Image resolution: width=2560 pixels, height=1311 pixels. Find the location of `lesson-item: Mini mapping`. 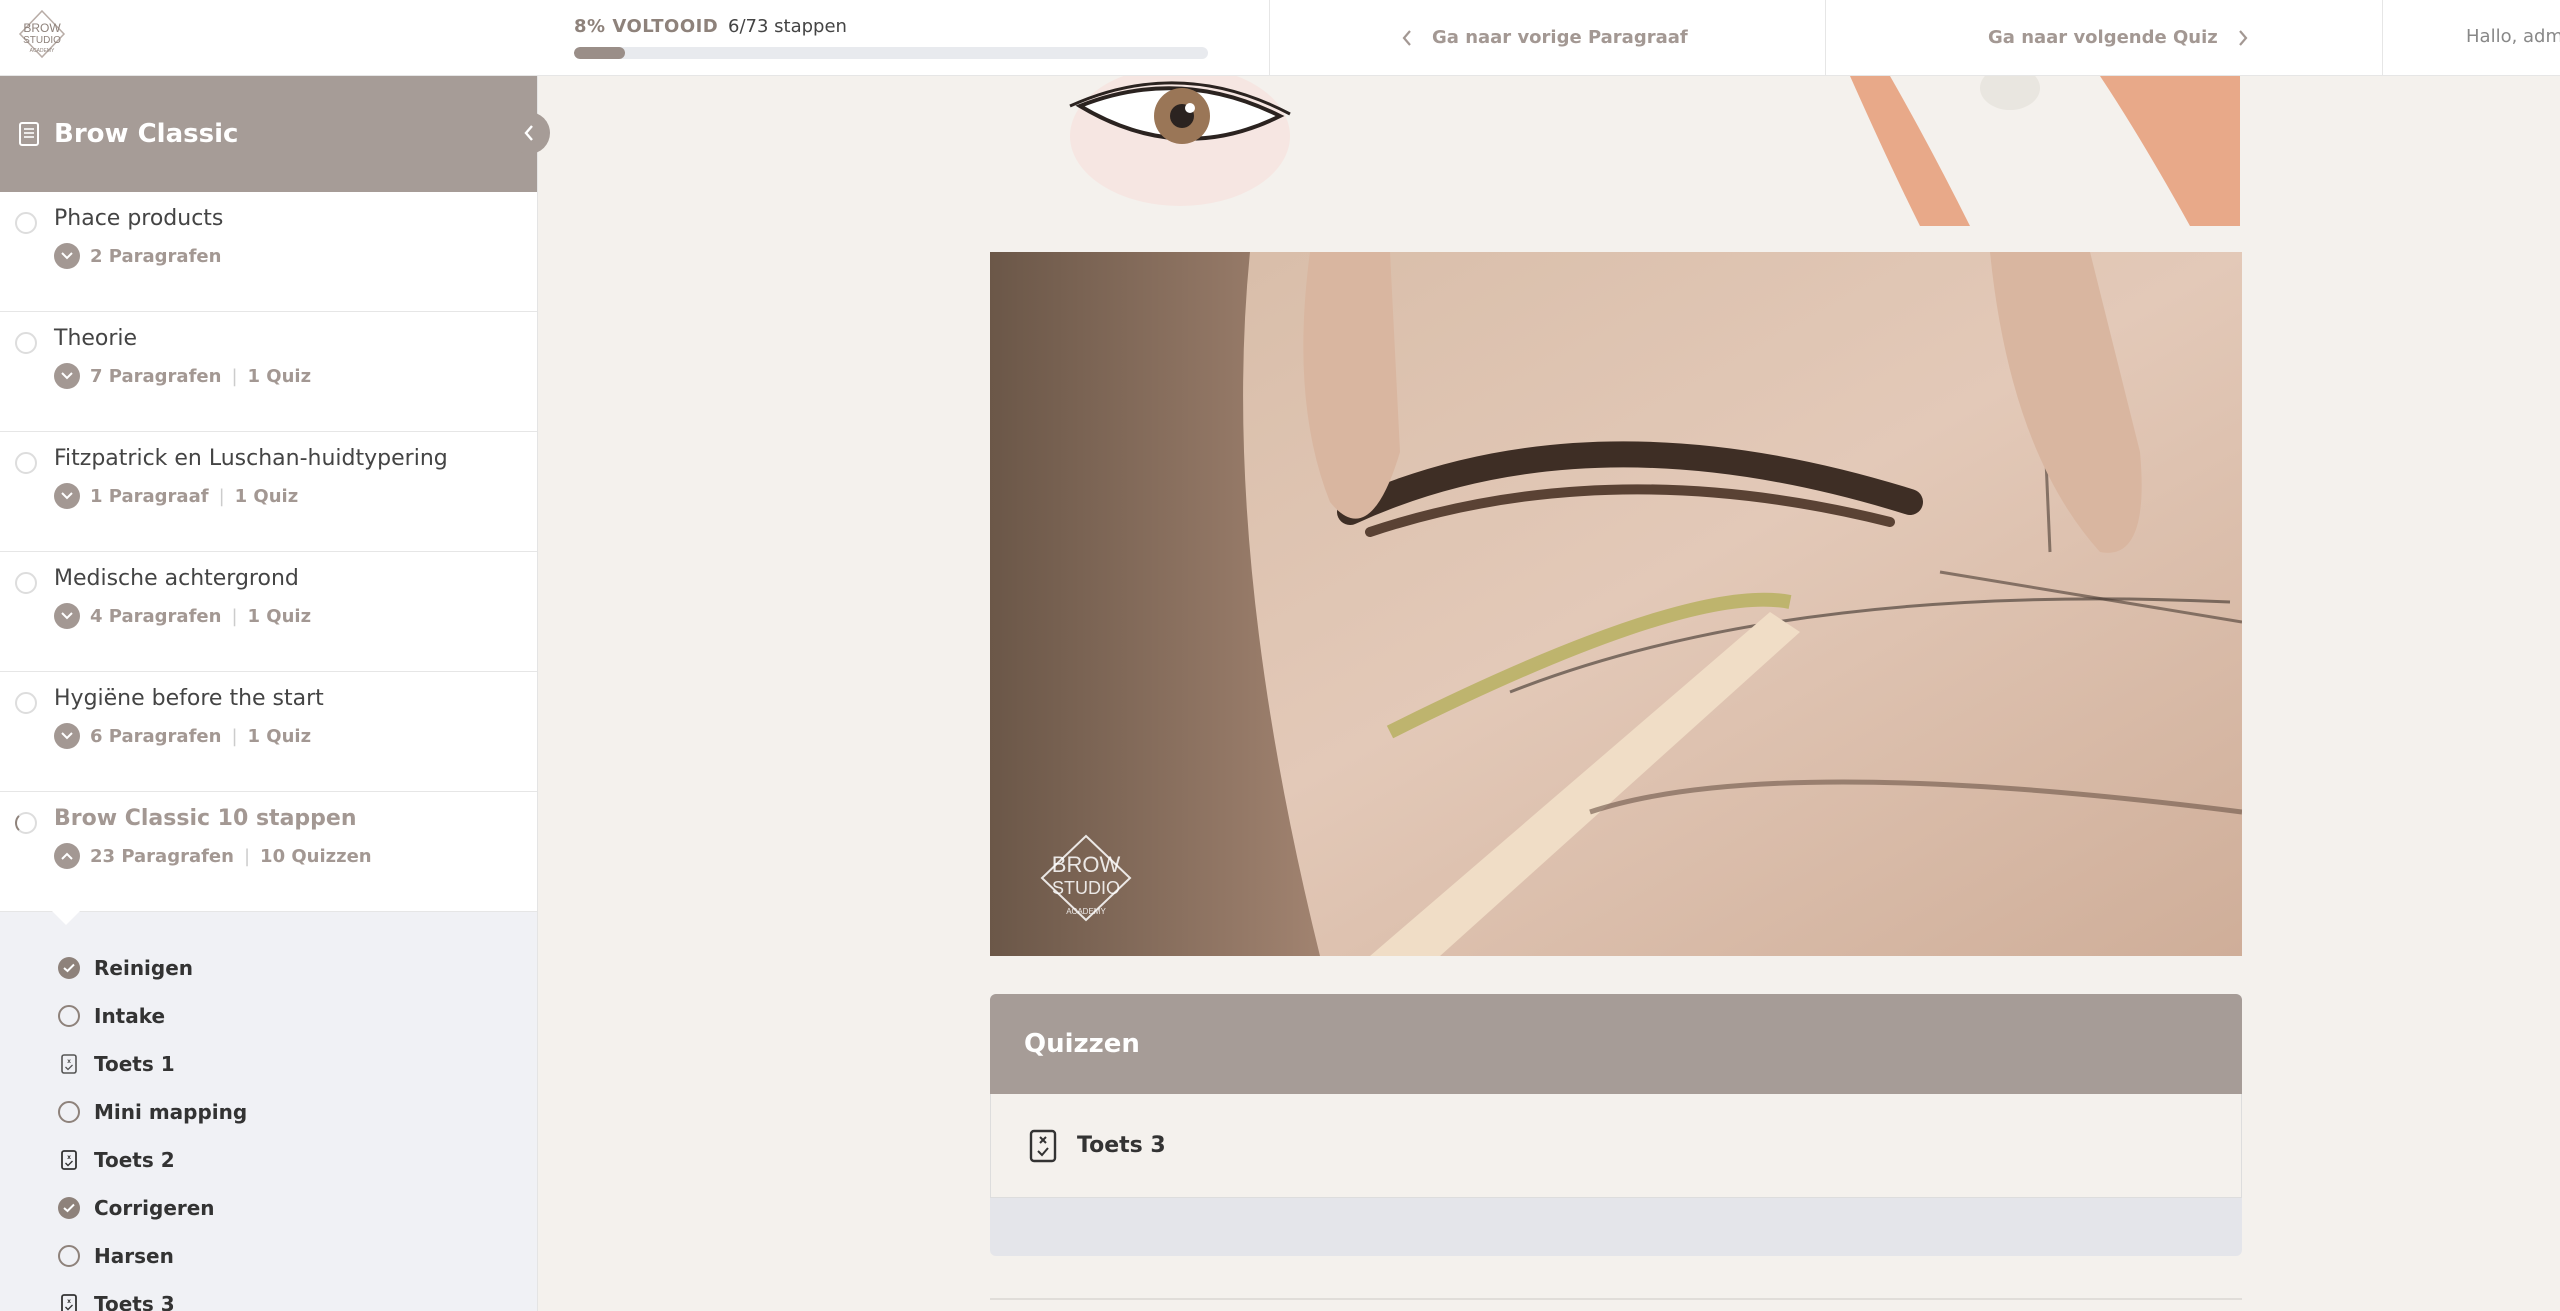

lesson-item: Mini mapping is located at coordinates (268, 1112).